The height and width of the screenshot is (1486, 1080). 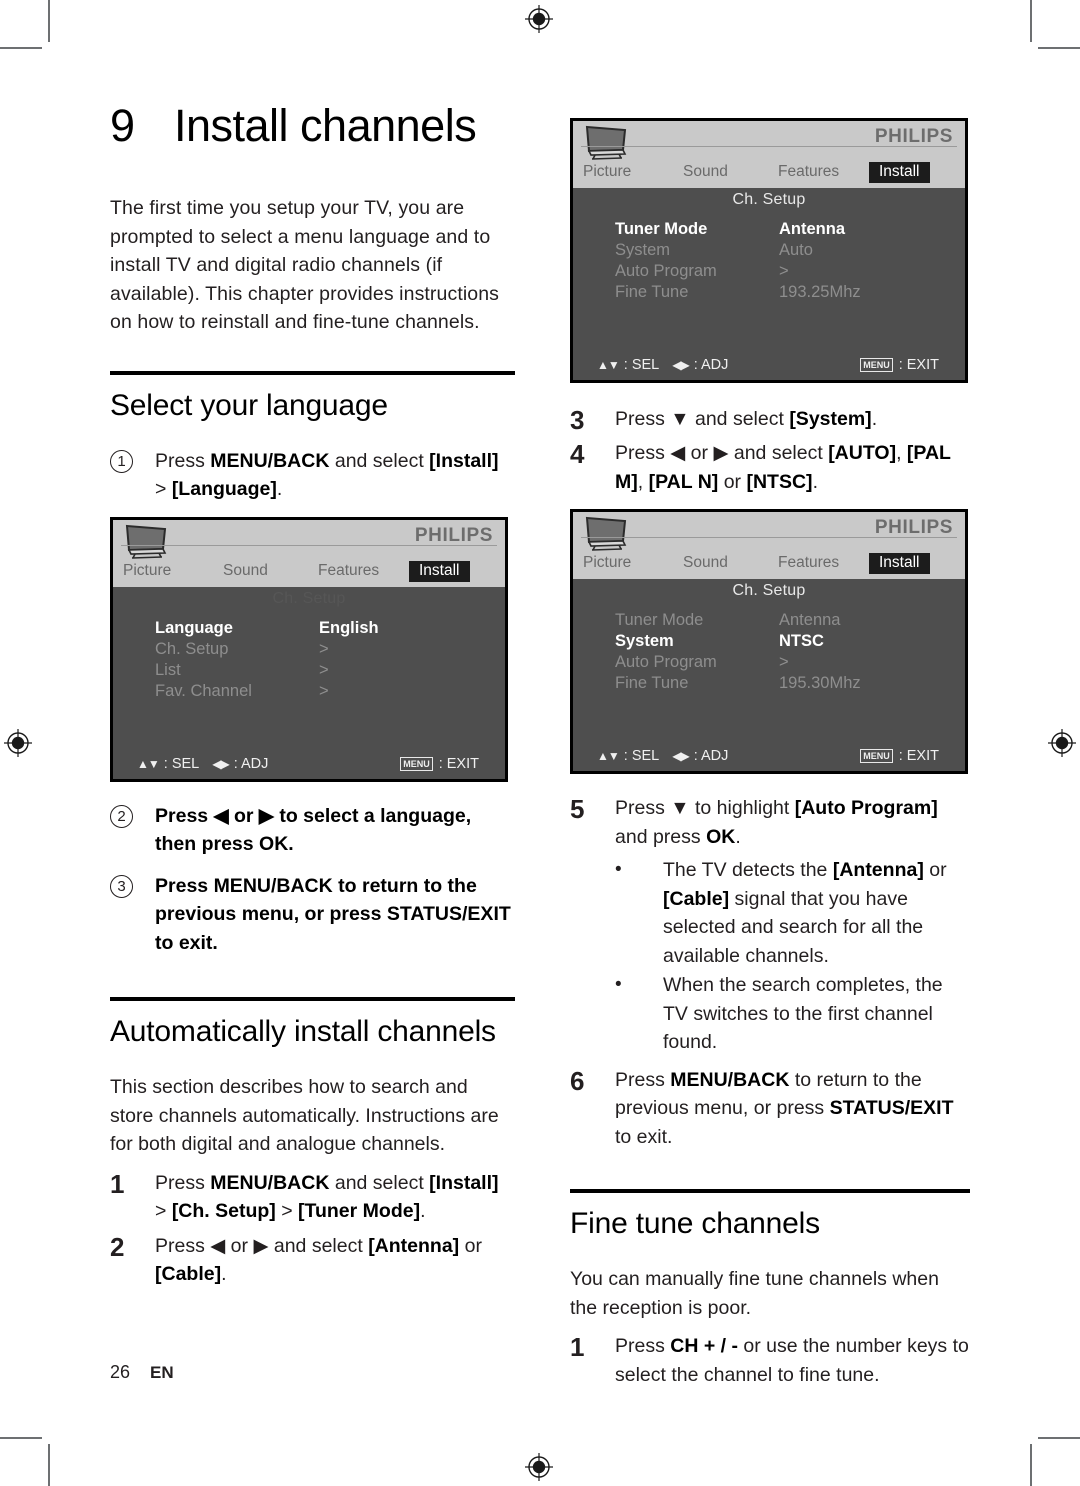 I want to click on menu-ref: [AUTO], so click(x=862, y=453).